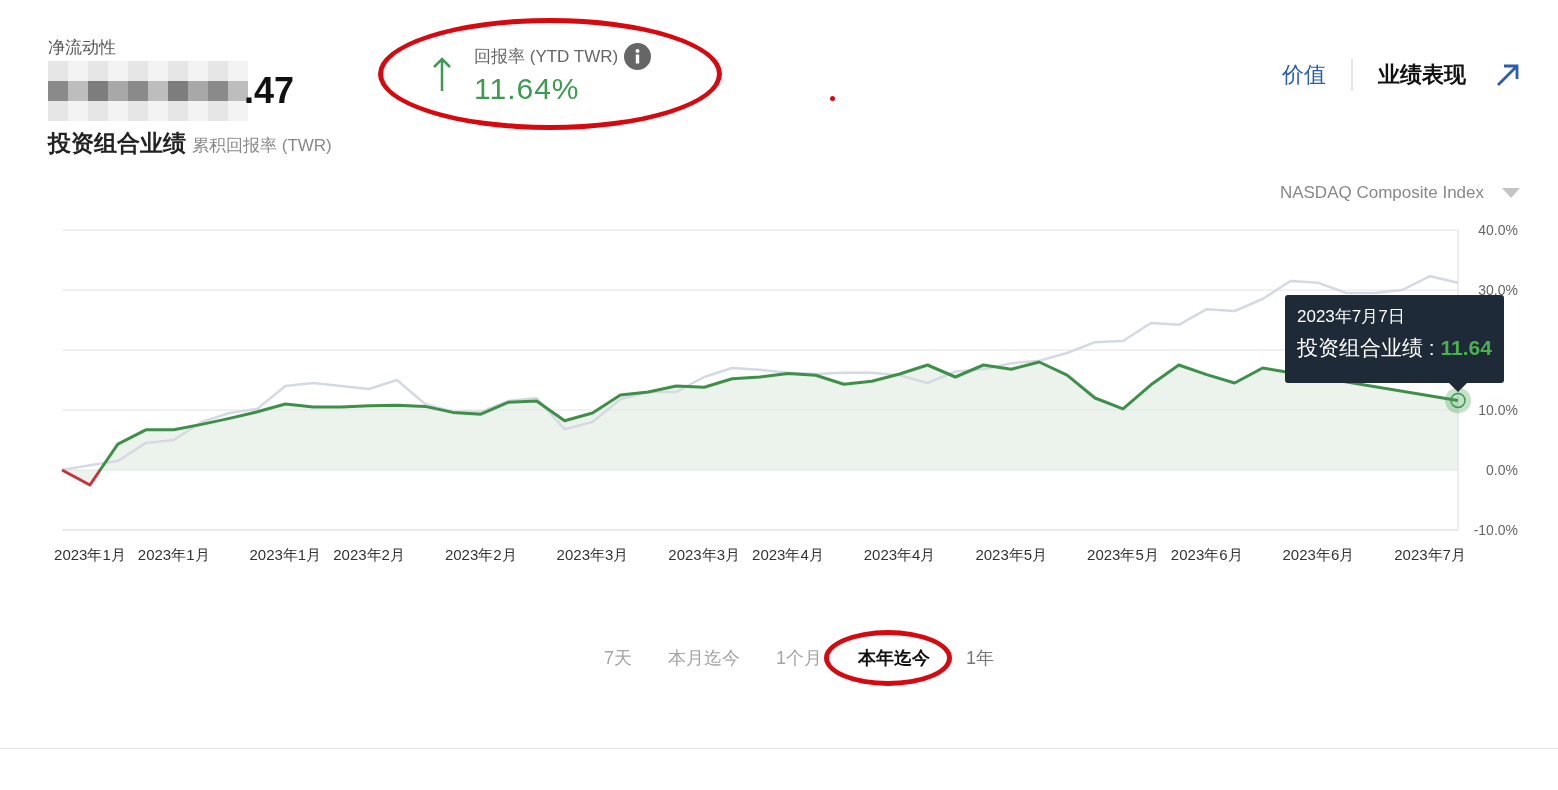 This screenshot has height=790, width=1558. Describe the element at coordinates (1495, 530) in the screenshot. I see `y-axis-label: -10.0%` at that location.